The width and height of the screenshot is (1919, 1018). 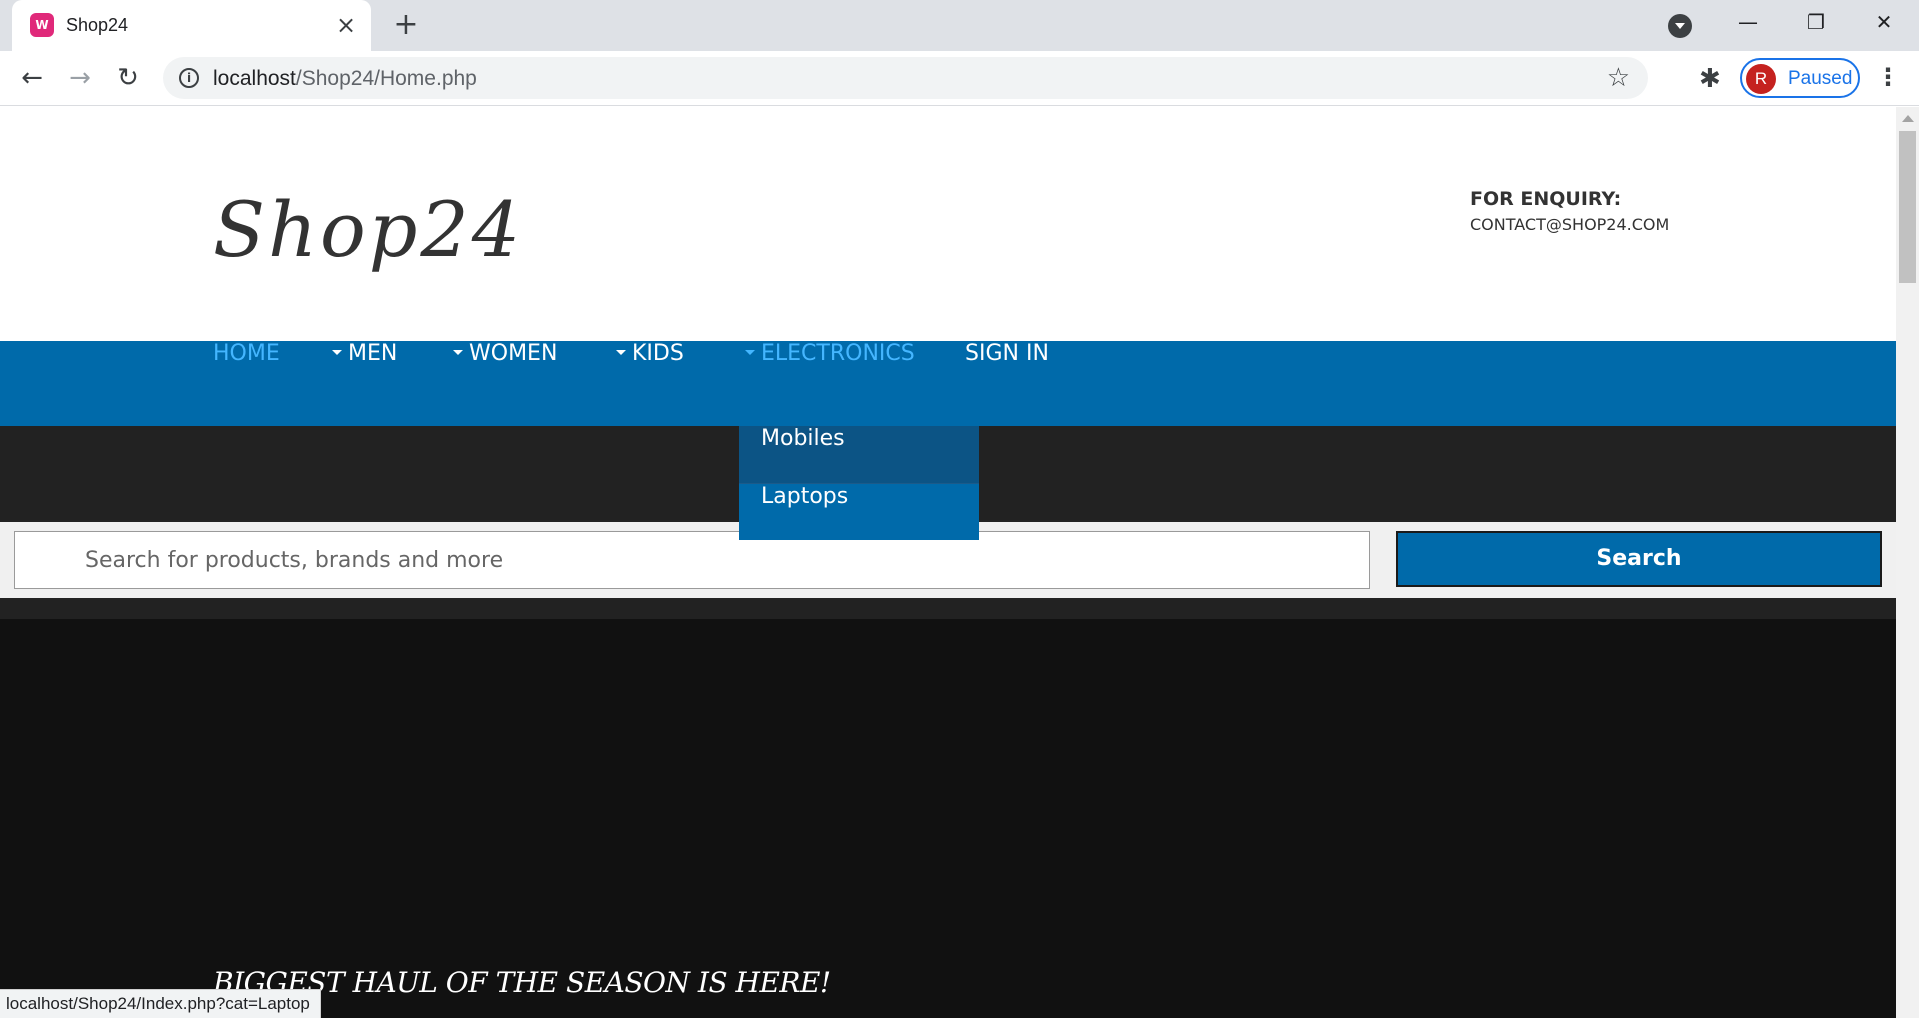 What do you see at coordinates (1908, 118) in the screenshot?
I see `scroll-up-arrow-icon` at bounding box center [1908, 118].